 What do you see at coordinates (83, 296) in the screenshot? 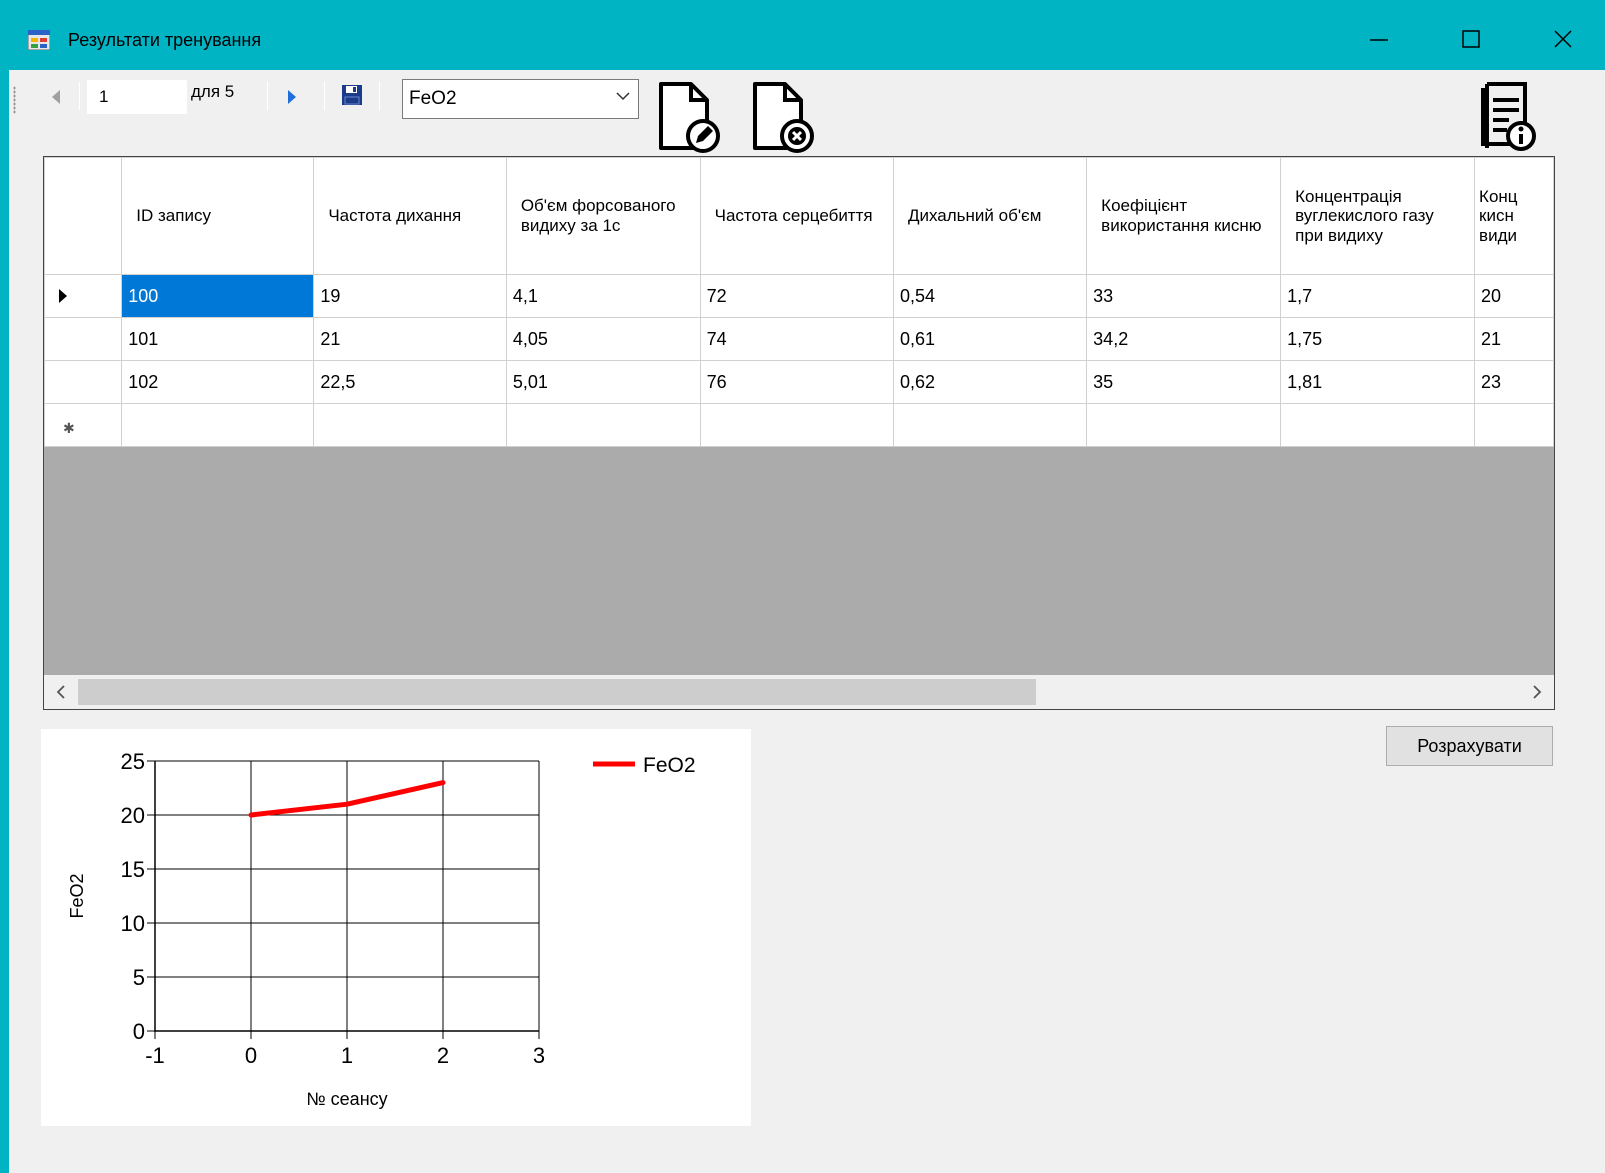
I see `row-header-current` at bounding box center [83, 296].